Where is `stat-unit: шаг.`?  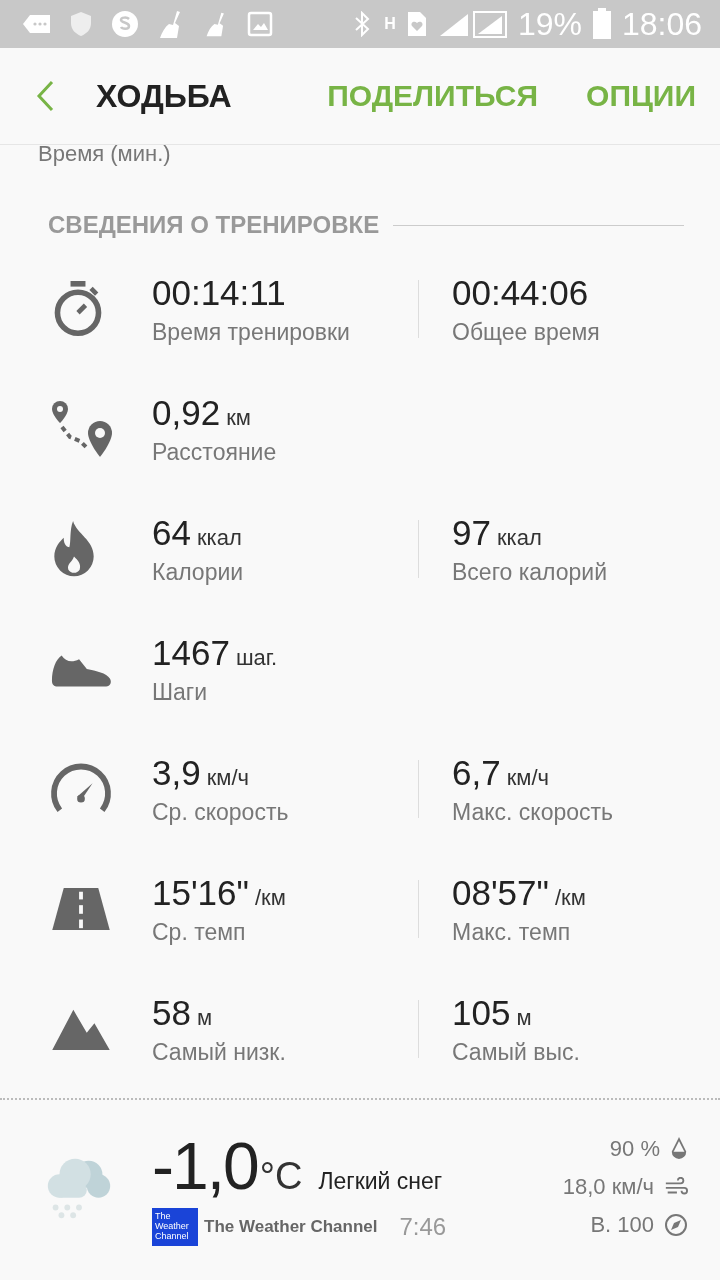
stat-unit: шаг. is located at coordinates (256, 657).